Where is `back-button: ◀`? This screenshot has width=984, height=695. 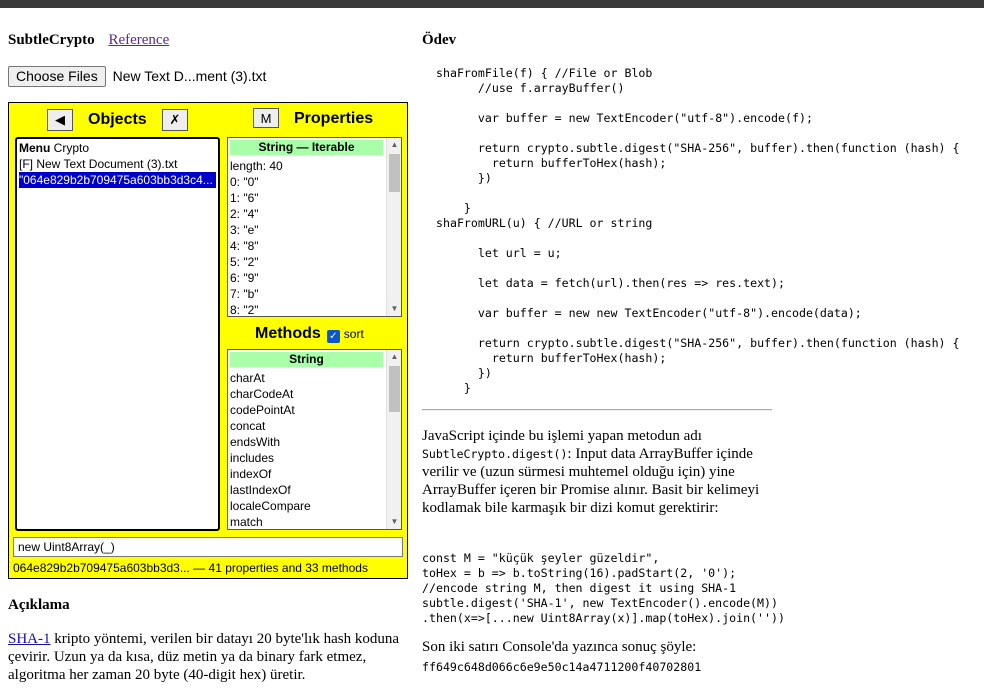 back-button: ◀ is located at coordinates (60, 120).